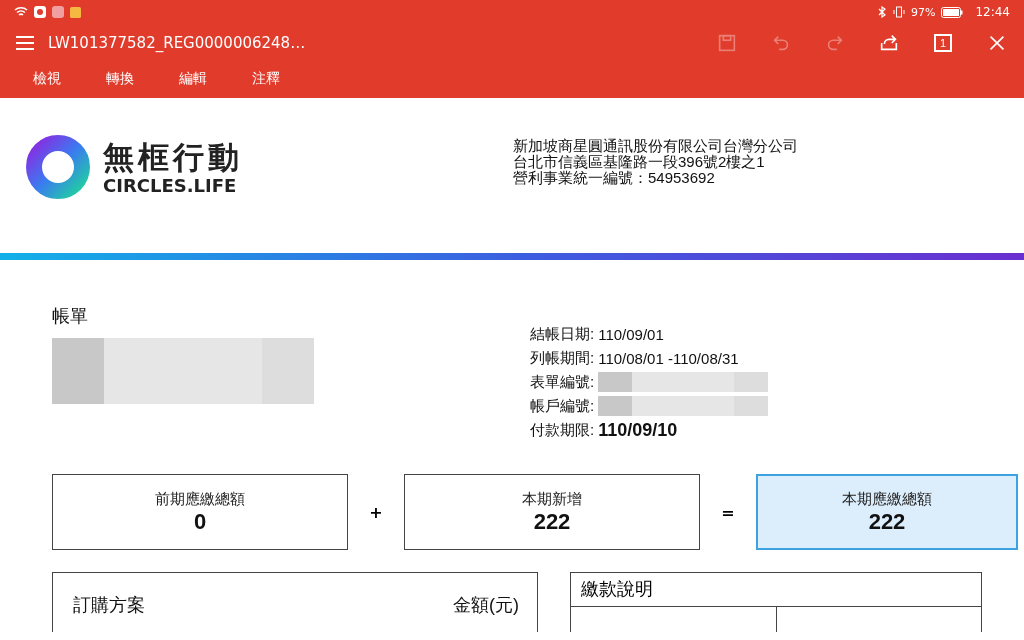 The height and width of the screenshot is (640, 1024). Describe the element at coordinates (170, 185) in the screenshot. I see `brand-name: CIRCLES.LIFE` at that location.